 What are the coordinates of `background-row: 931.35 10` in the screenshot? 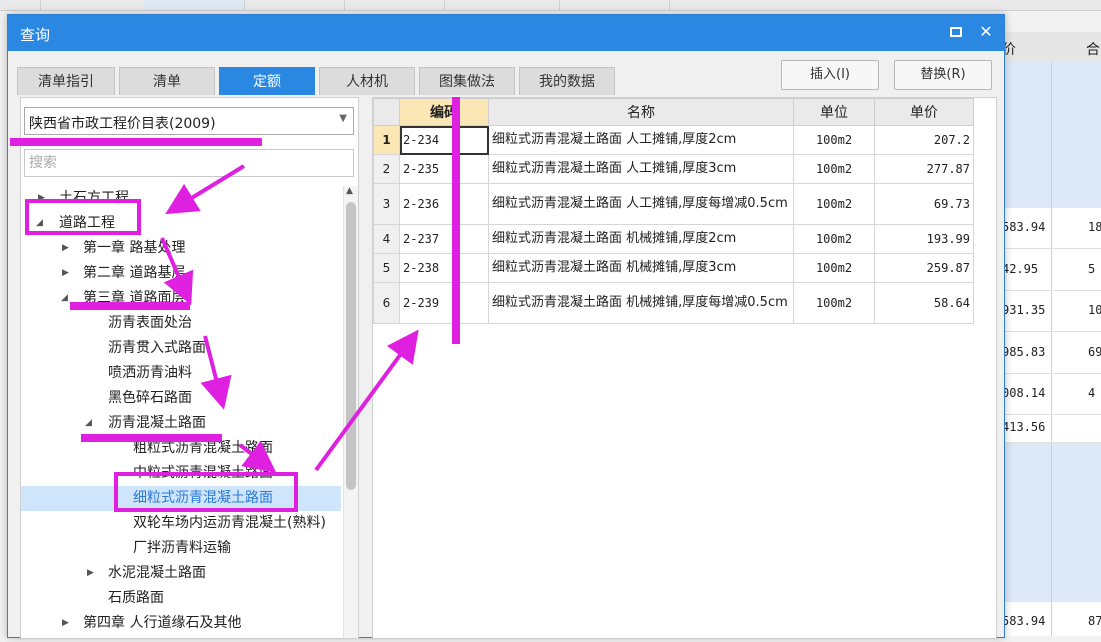 It's located at (1050, 311).